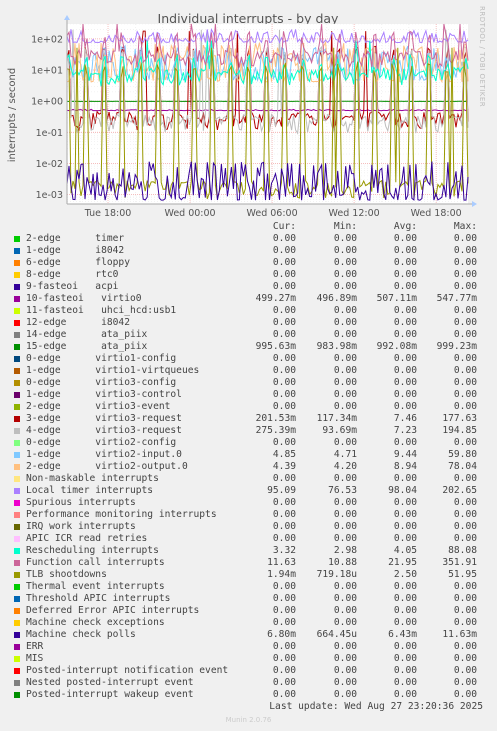 This screenshot has height=731, width=497. I want to click on legend-row: Machine check exceptions 0.00 0.00 0.00 0.00, so click(248, 623).